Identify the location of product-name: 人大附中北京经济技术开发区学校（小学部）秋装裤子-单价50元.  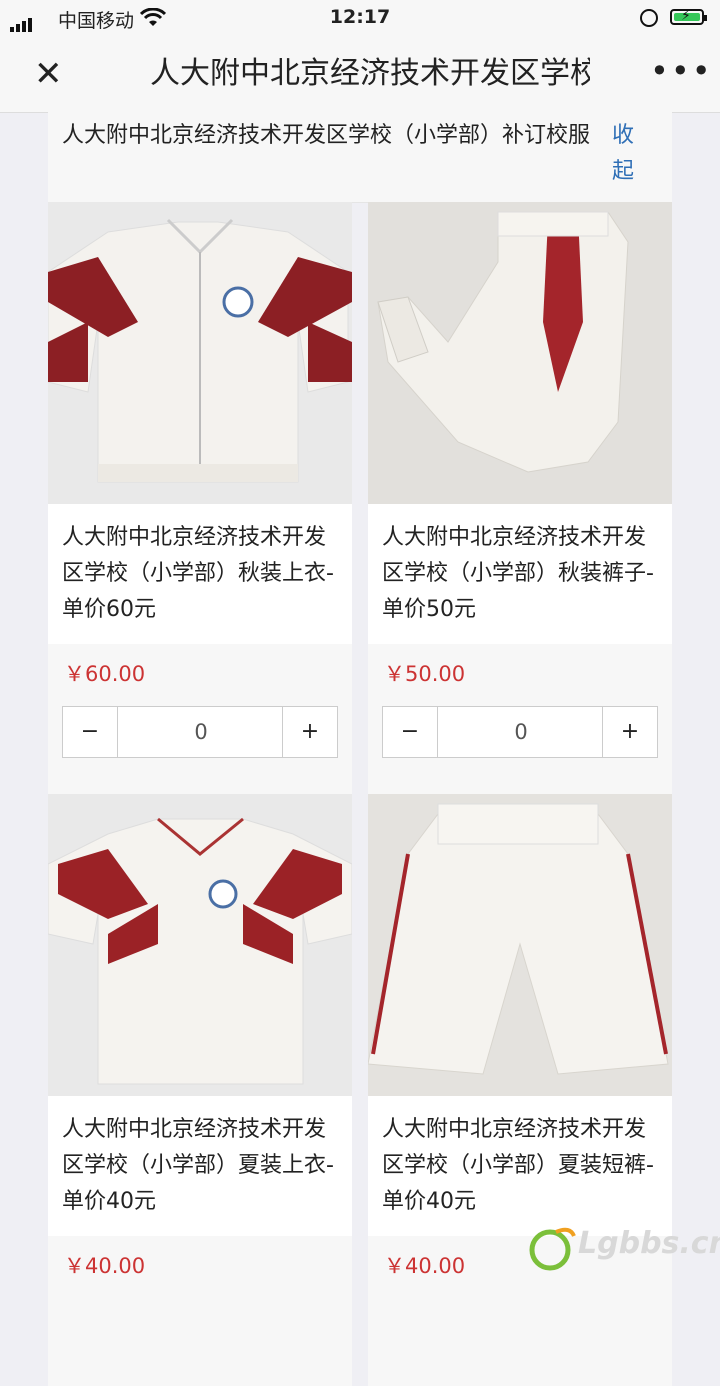
(522, 574).